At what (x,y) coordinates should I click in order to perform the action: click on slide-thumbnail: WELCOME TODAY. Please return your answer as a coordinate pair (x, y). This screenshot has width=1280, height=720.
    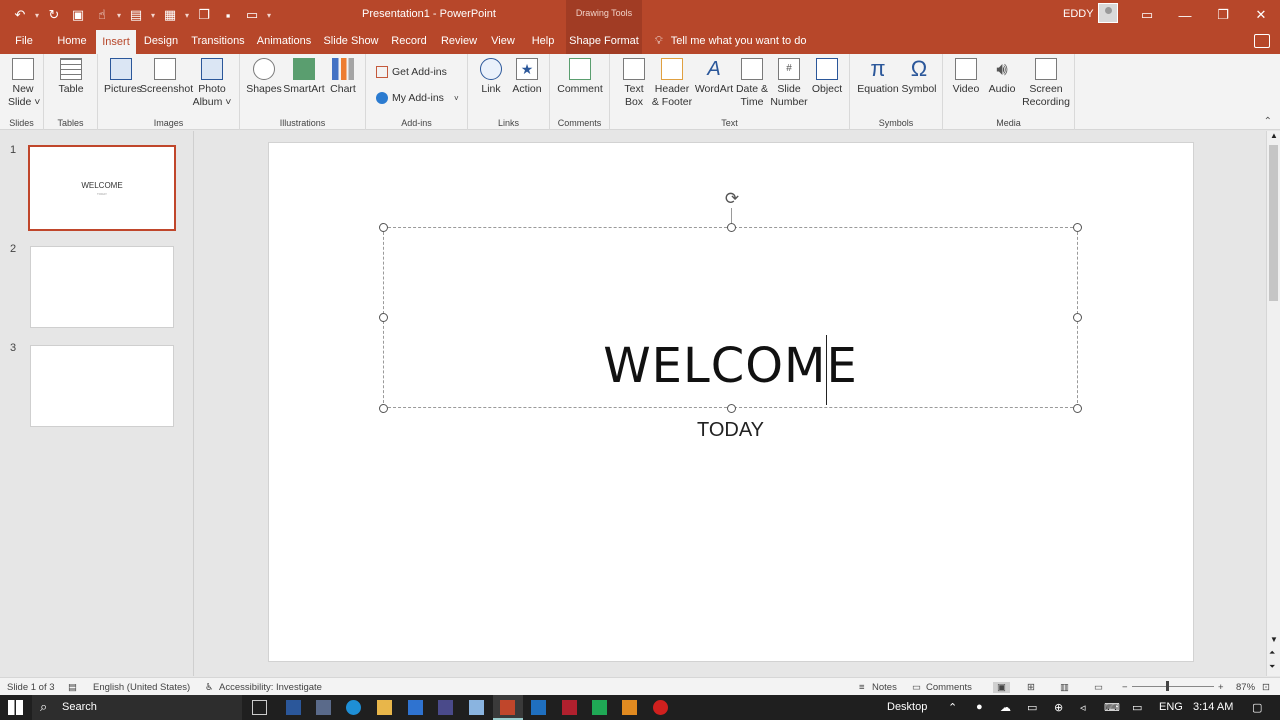
    Looking at the image, I should click on (102, 188).